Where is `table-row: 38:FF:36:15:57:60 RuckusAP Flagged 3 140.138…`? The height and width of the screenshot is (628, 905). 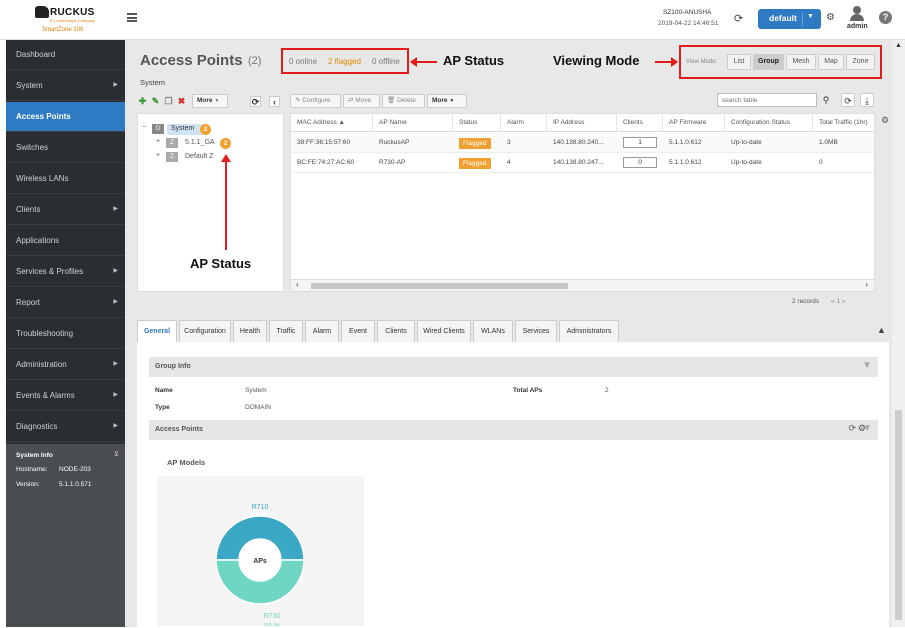 table-row: 38:FF:36:15:57:60 RuckusAP Flagged 3 140.138… is located at coordinates (582, 143).